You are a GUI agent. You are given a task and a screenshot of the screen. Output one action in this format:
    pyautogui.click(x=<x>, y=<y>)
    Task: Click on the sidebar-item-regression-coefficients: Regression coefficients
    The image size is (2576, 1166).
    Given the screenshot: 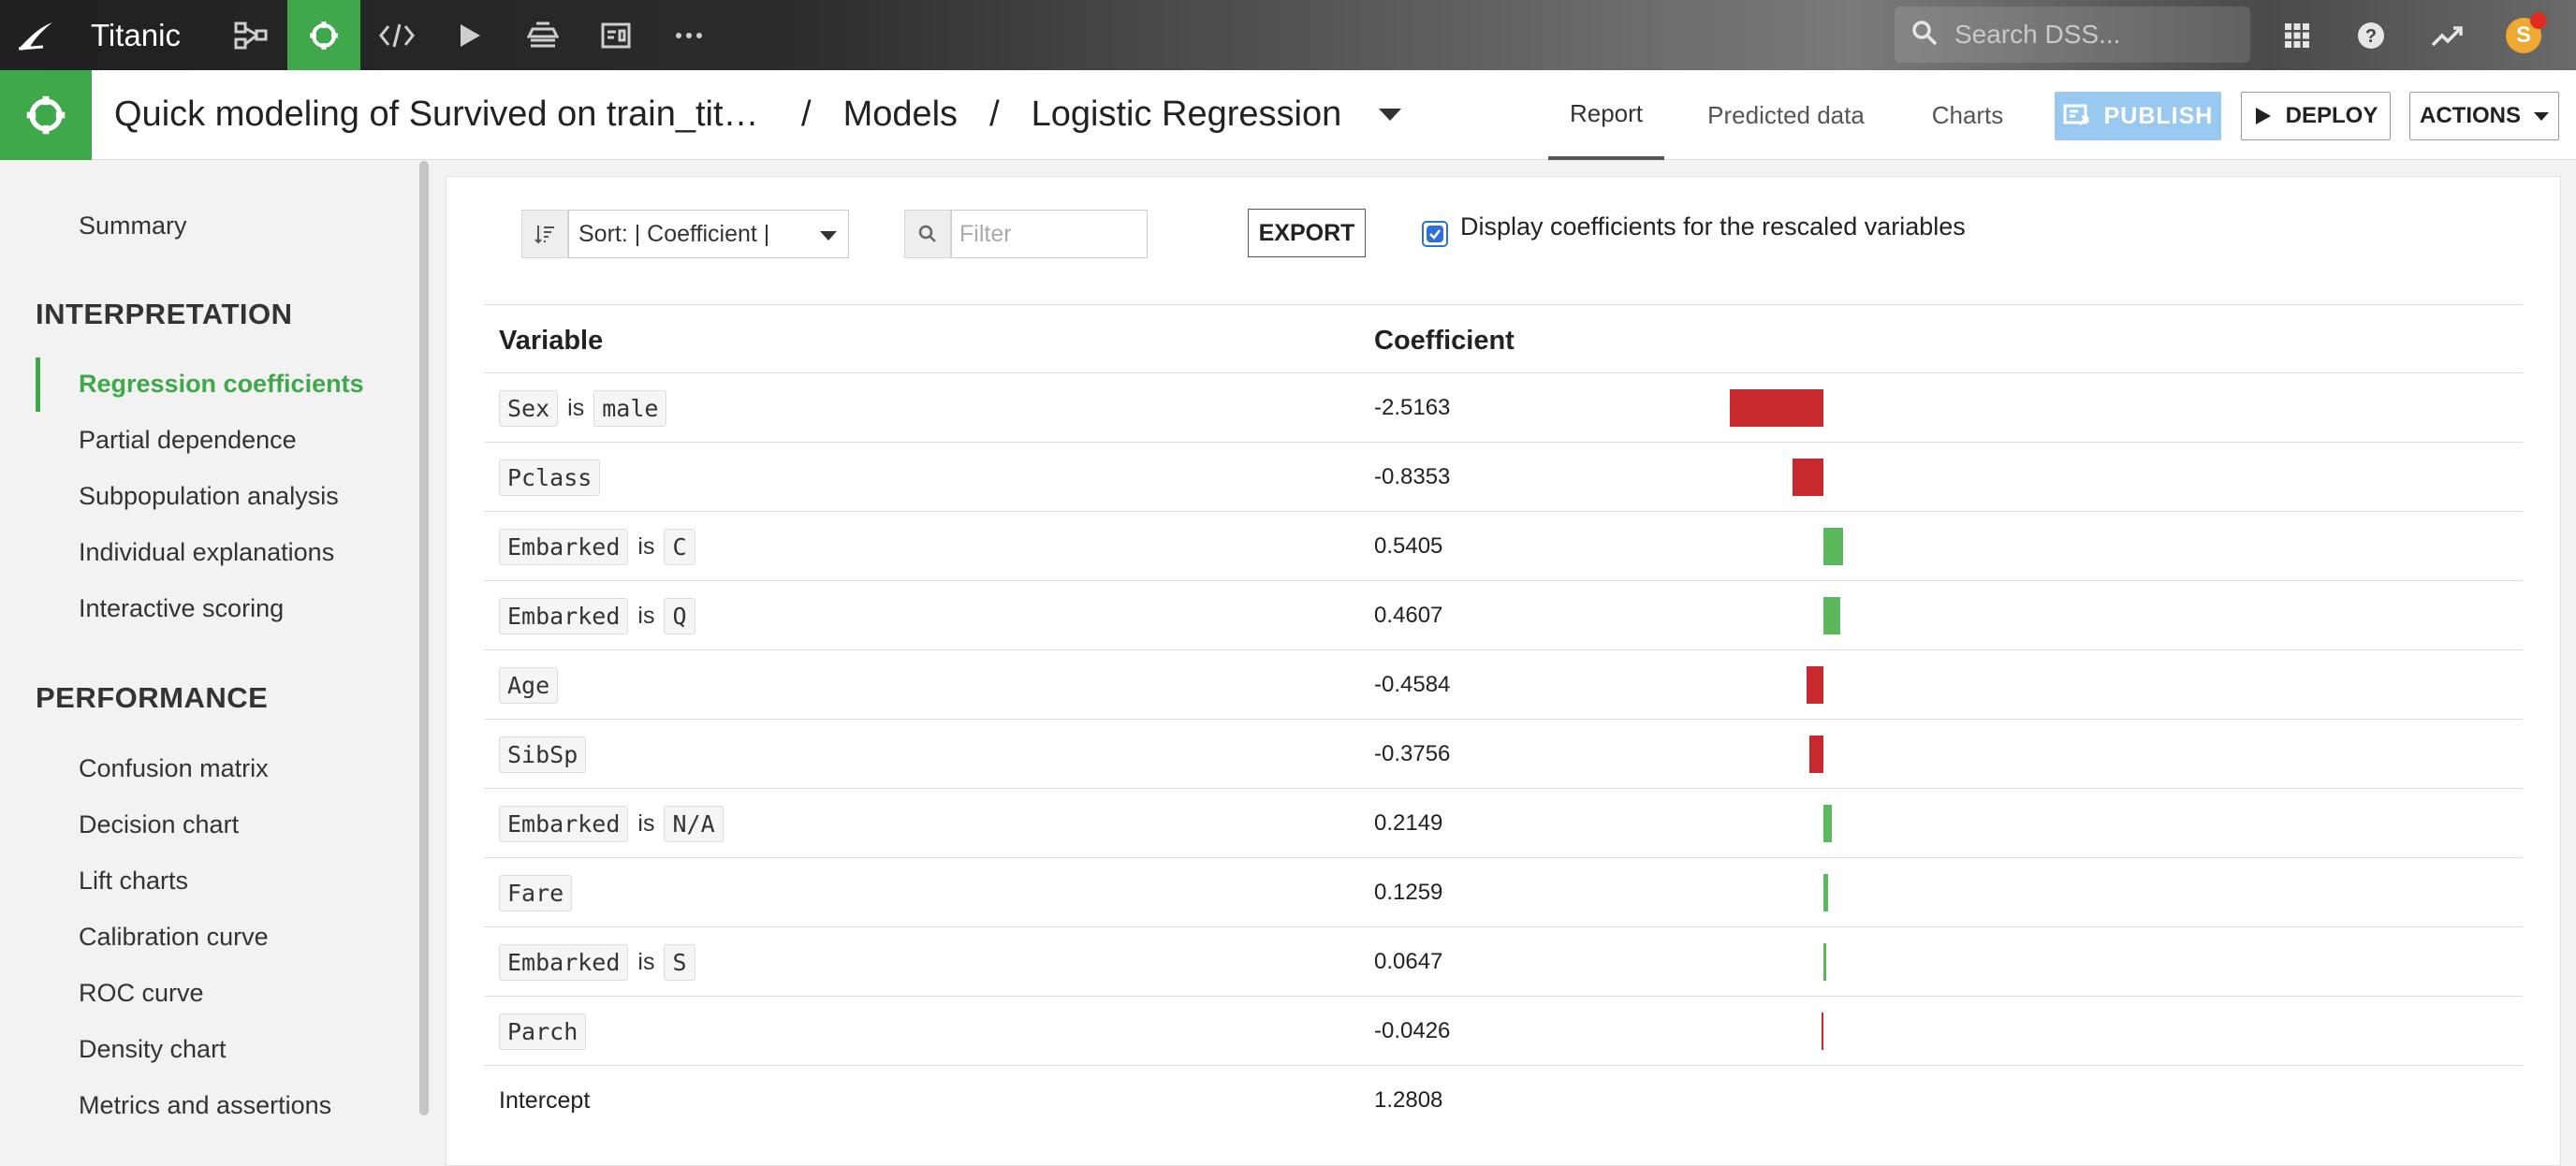 What is the action you would take?
    pyautogui.click(x=221, y=385)
    